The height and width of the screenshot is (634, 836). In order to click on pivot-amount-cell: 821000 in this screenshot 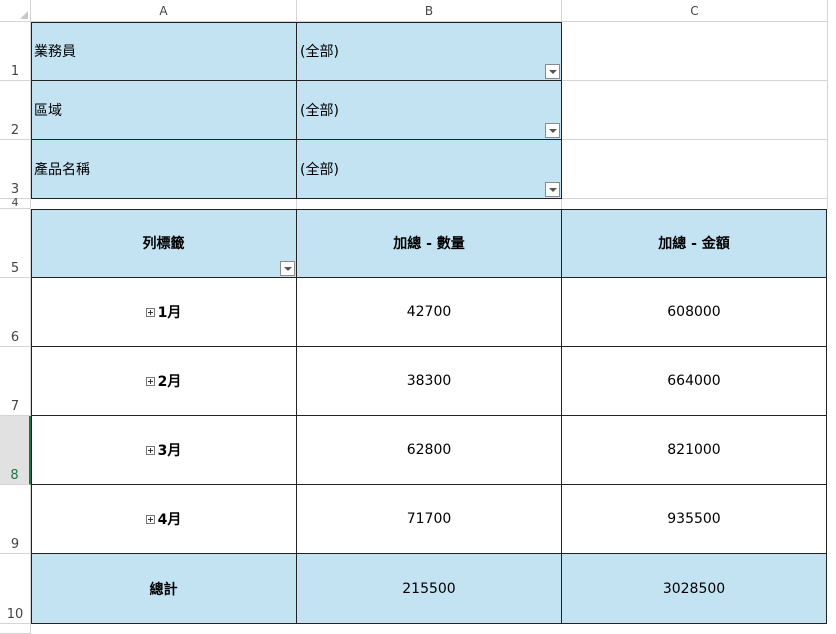, I will do `click(694, 450)`.